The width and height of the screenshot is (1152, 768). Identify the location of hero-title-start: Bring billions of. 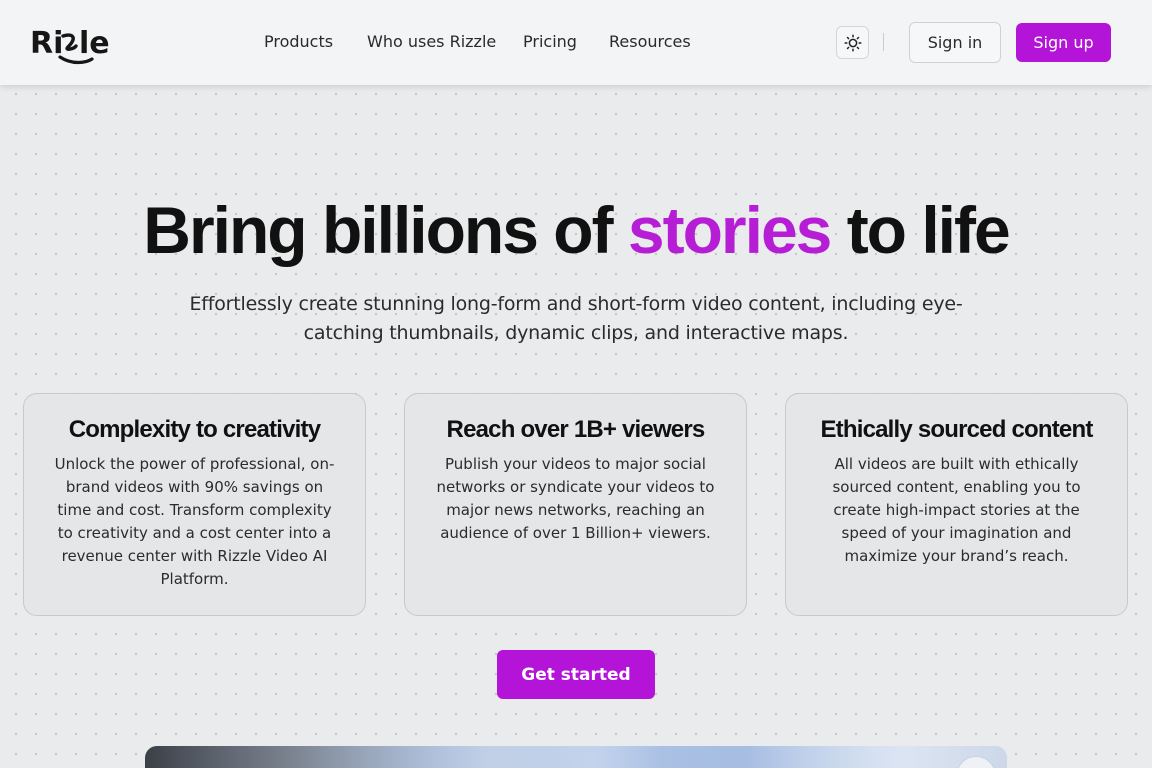
(385, 230).